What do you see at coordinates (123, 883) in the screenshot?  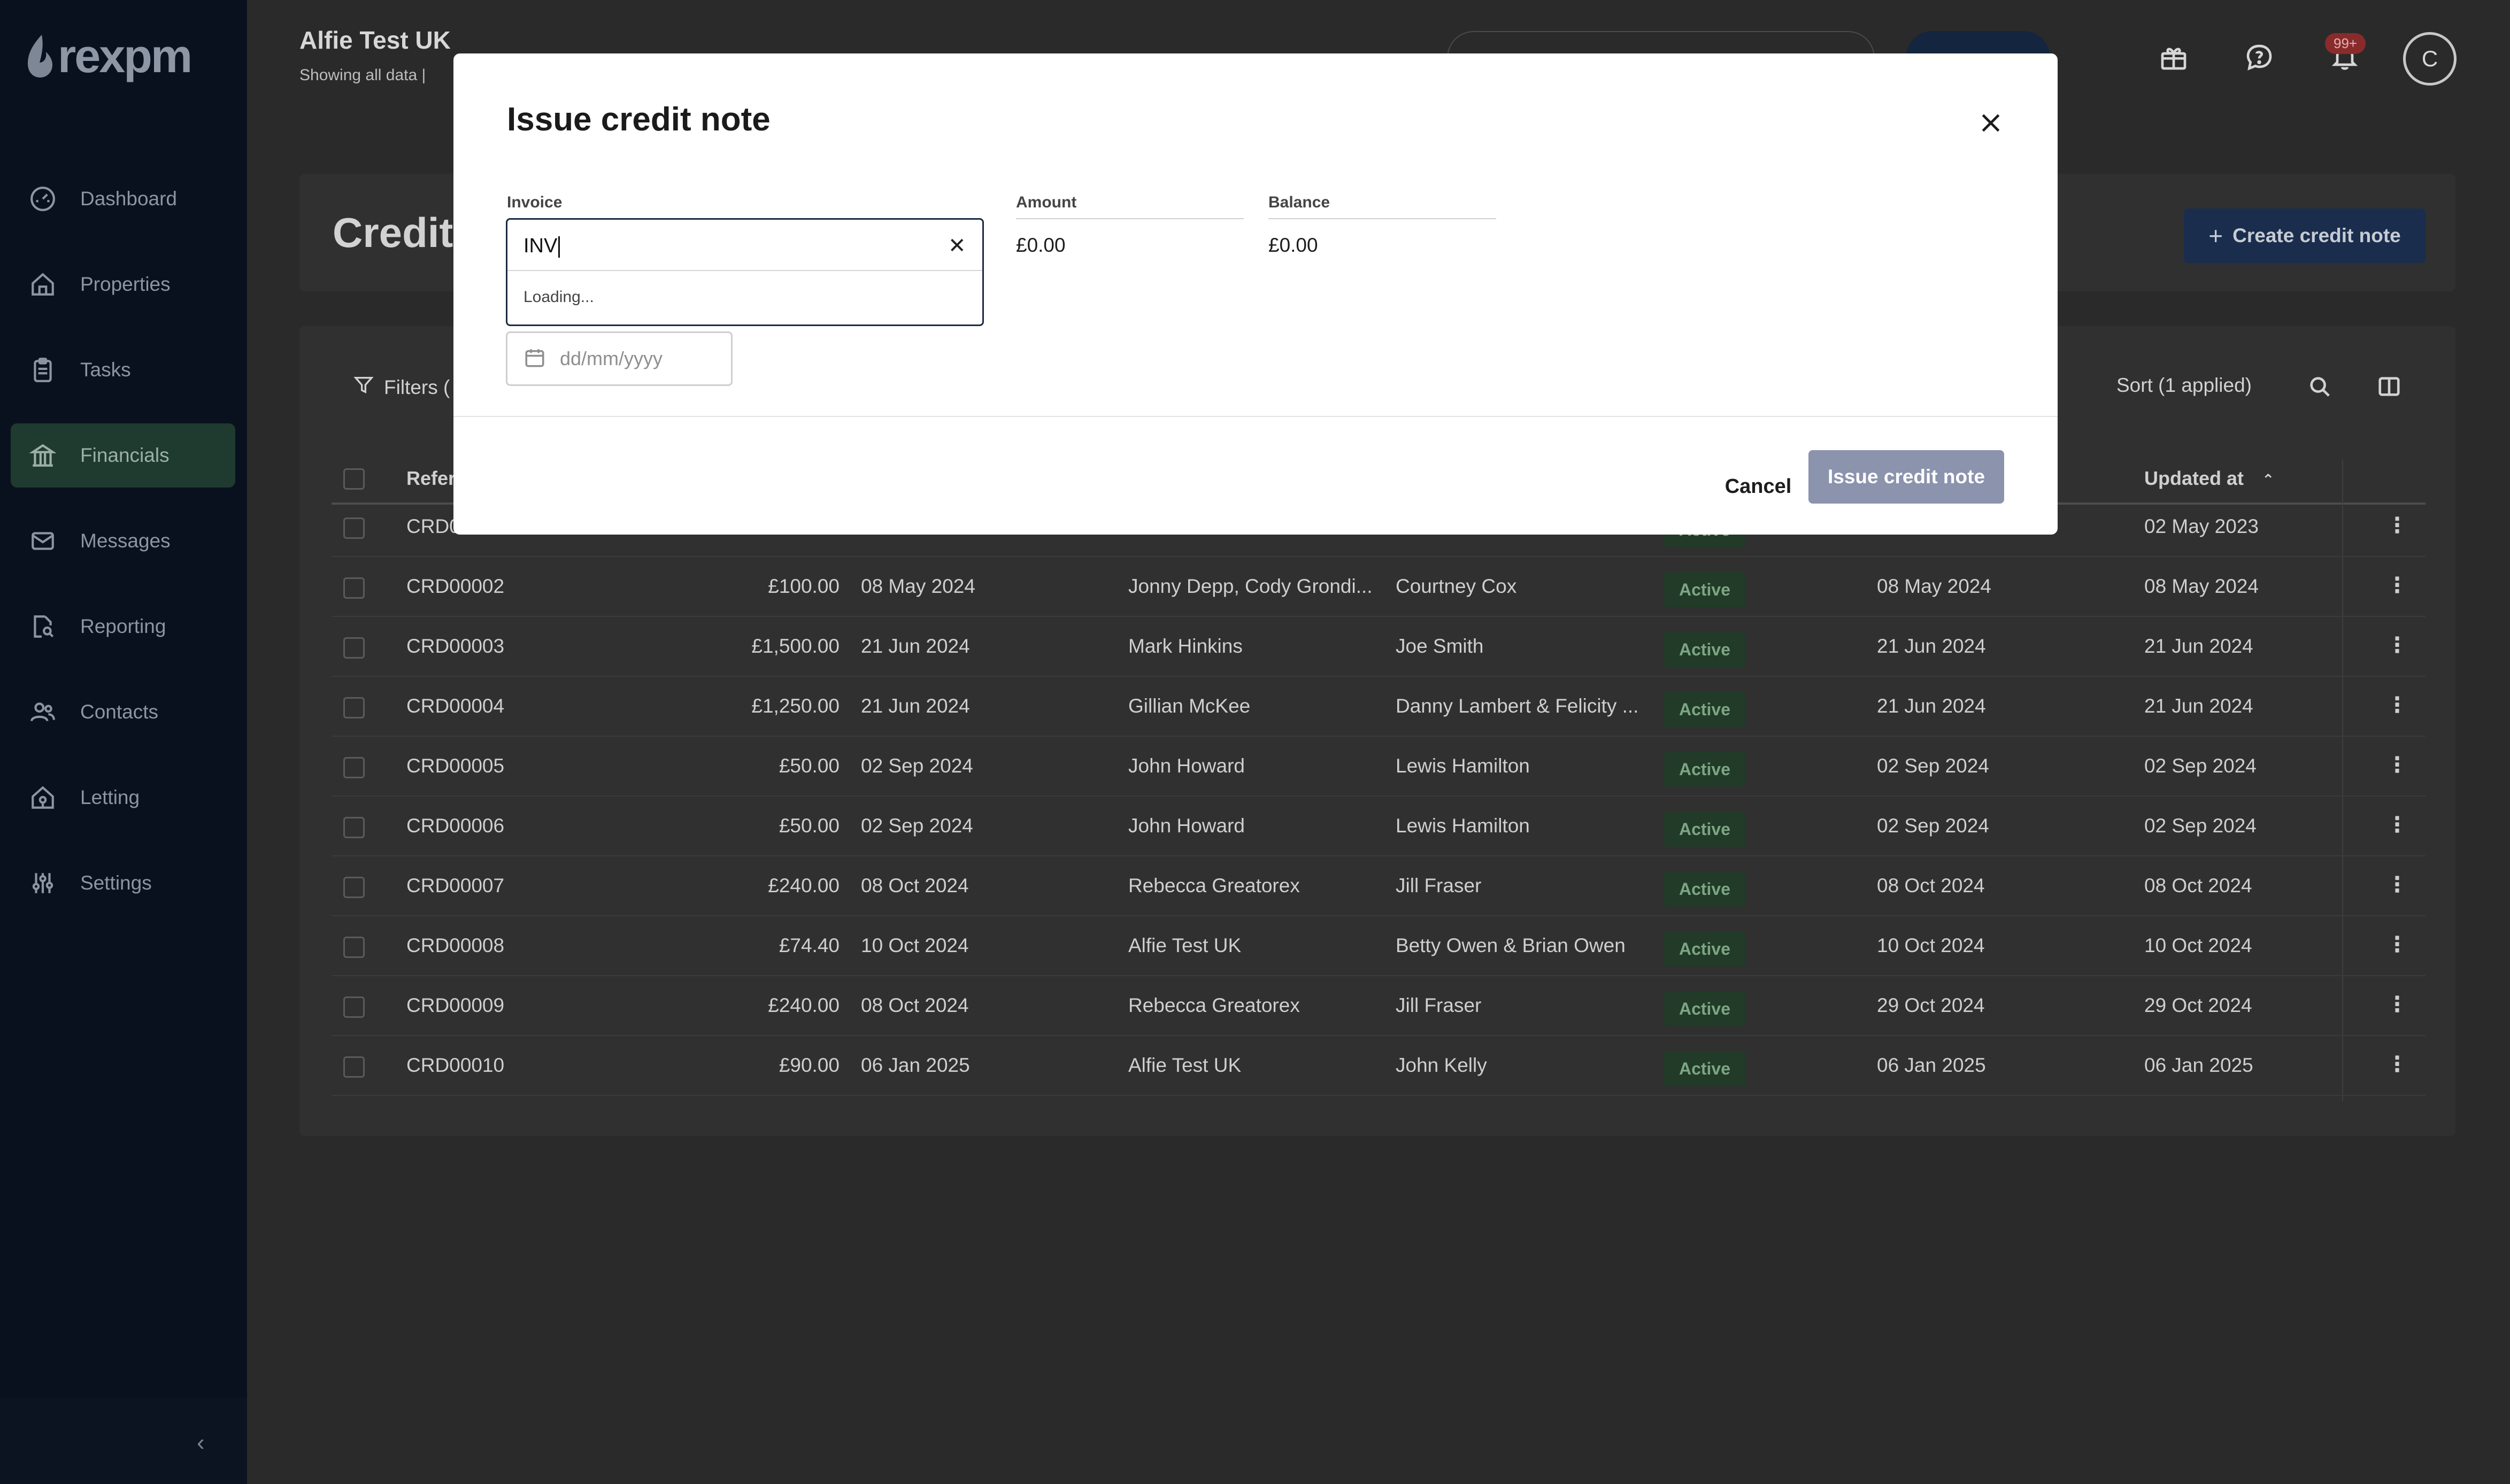 I see `sidebar-item-settings: Settings` at bounding box center [123, 883].